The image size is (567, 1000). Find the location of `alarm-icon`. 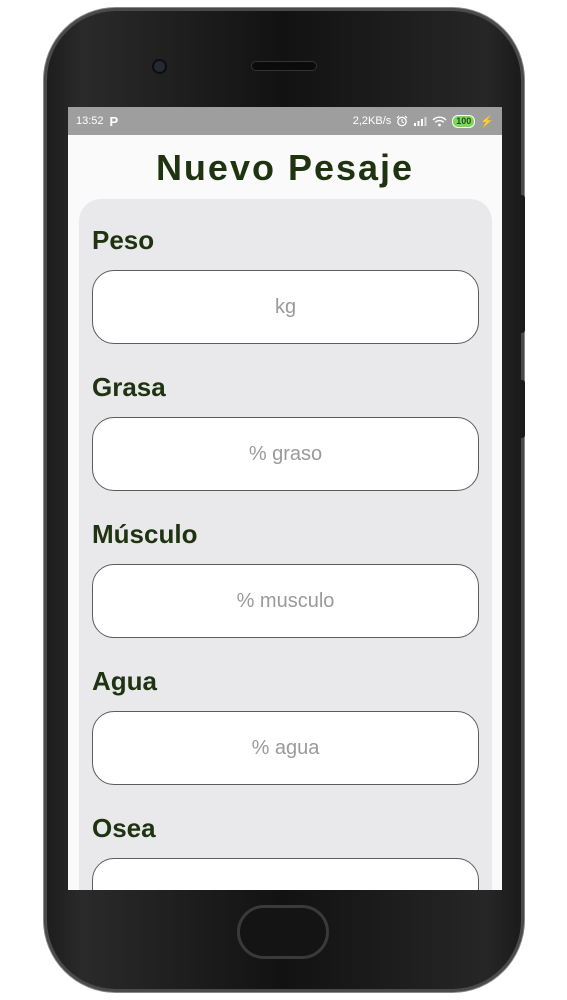

alarm-icon is located at coordinates (402, 121).